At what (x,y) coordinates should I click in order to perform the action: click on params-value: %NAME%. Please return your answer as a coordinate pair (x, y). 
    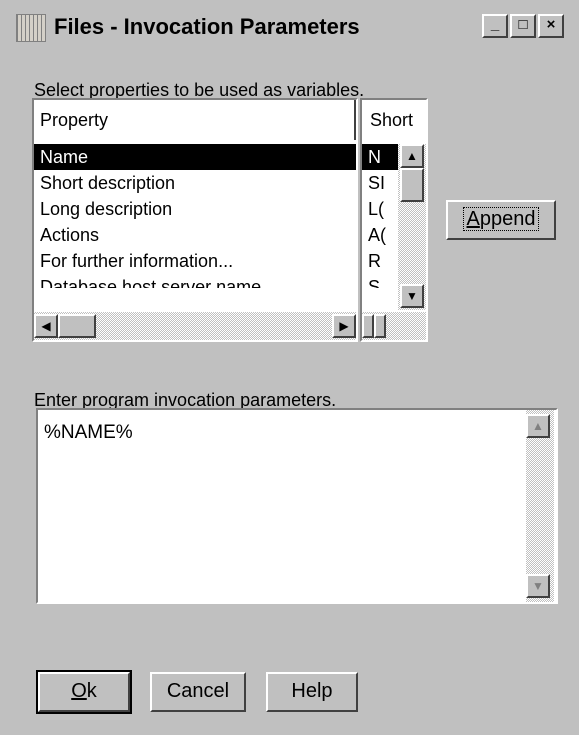
    Looking at the image, I should click on (88, 433).